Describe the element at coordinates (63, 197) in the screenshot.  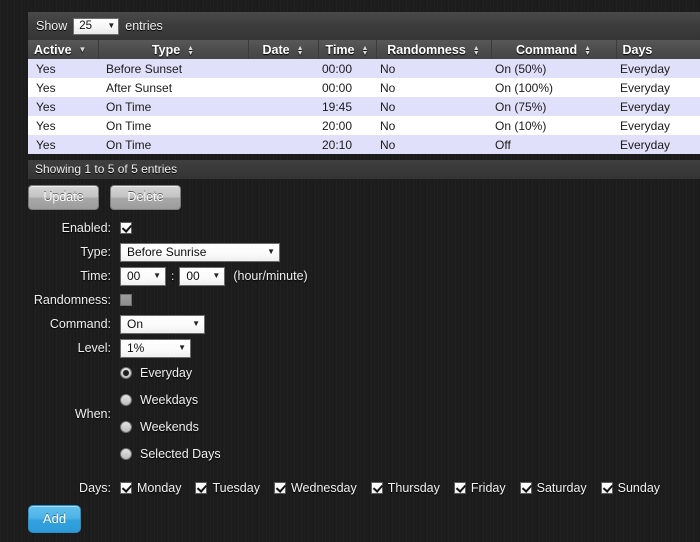
I see `update-button: Update` at that location.